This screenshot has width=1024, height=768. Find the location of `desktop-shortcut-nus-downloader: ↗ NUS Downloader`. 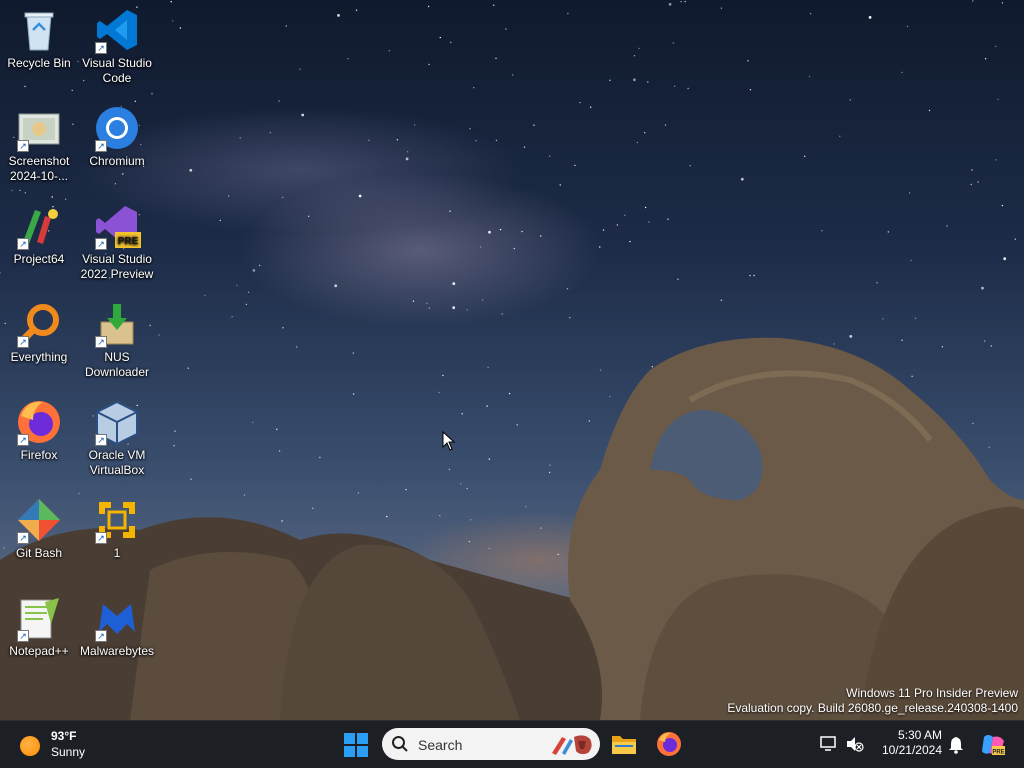

desktop-shortcut-nus-downloader: ↗ NUS Downloader is located at coordinates (117, 340).